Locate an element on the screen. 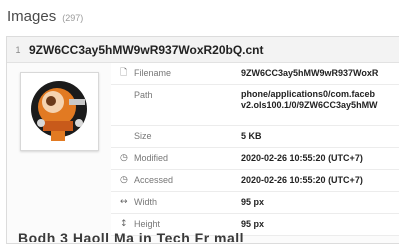  path-line-2: v2.ols100.1/0/9ZW6CC3ay5hMW is located at coordinates (309, 105).